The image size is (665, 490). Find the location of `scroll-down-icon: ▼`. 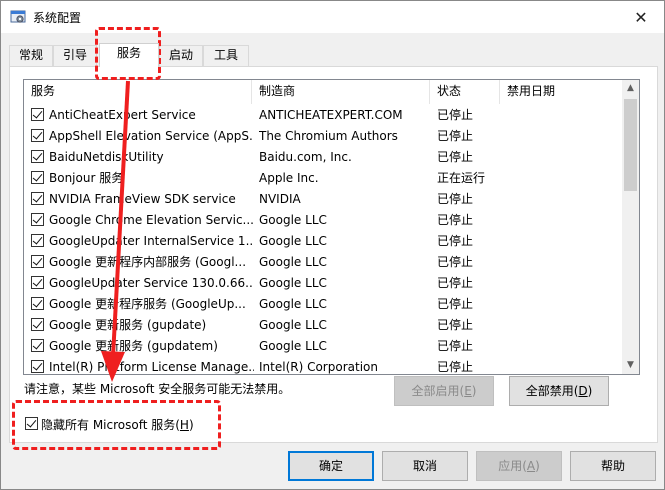

scroll-down-icon: ▼ is located at coordinates (630, 365).